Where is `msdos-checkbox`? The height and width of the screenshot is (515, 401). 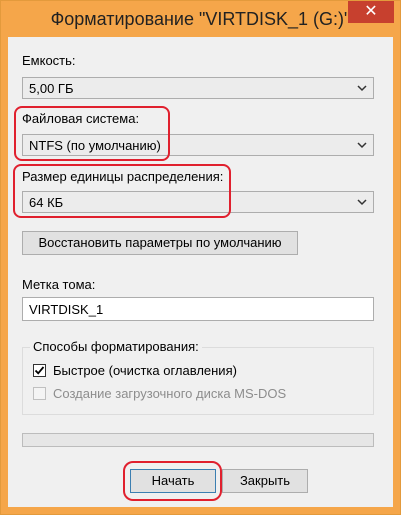 msdos-checkbox is located at coordinates (39, 393).